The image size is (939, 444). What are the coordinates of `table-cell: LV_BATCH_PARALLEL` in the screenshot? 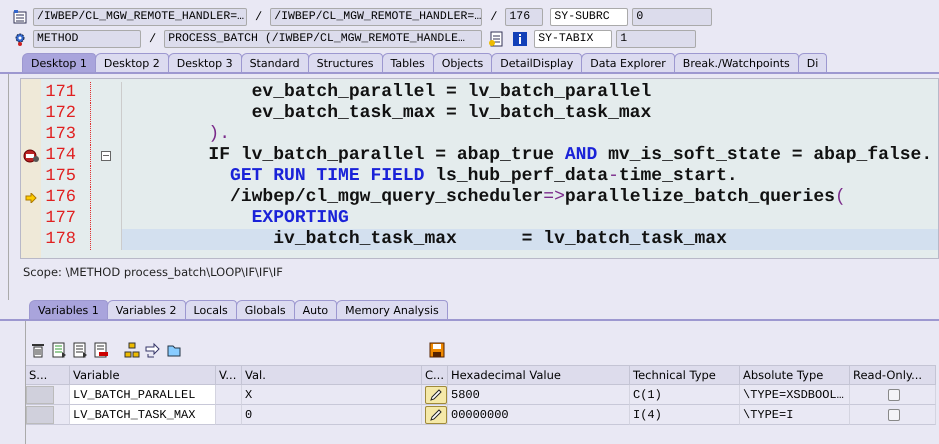 It's located at (143, 395).